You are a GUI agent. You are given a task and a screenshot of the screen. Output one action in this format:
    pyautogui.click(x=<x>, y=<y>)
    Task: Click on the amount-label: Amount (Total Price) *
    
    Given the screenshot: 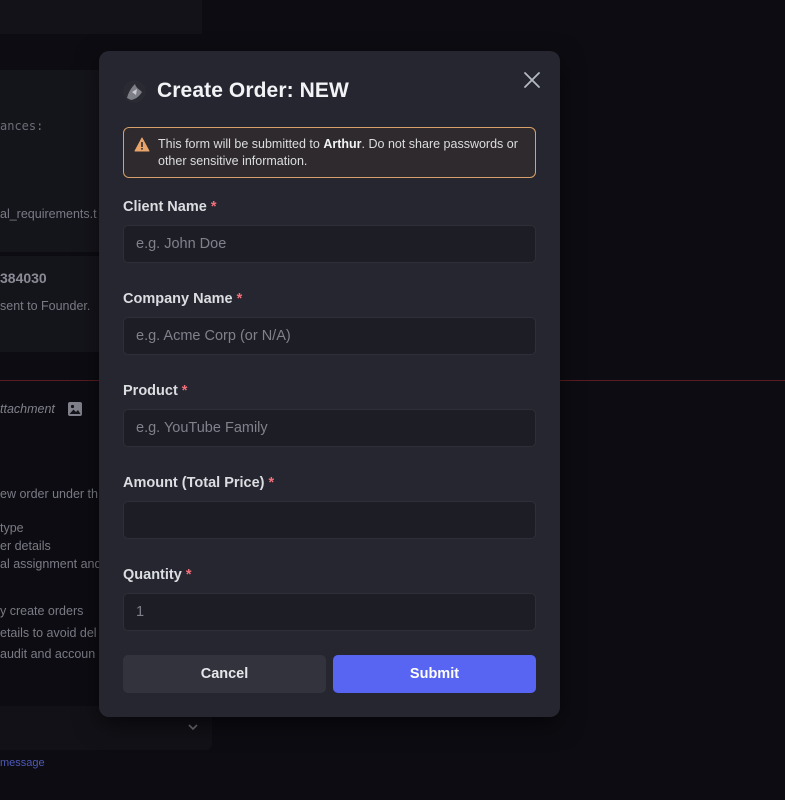 What is the action you would take?
    pyautogui.click(x=198, y=483)
    